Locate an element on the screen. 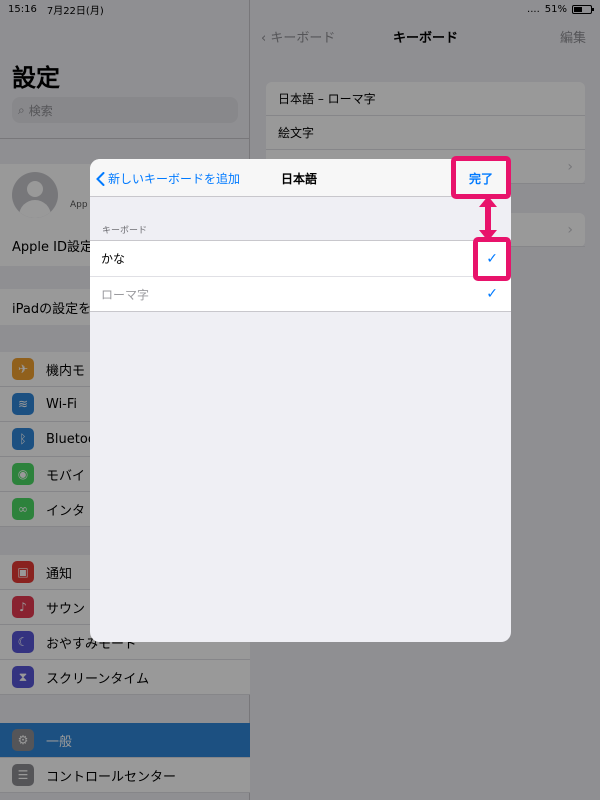 This screenshot has height=800, width=600. status-date: 7月22日(月) is located at coordinates (75, 11).